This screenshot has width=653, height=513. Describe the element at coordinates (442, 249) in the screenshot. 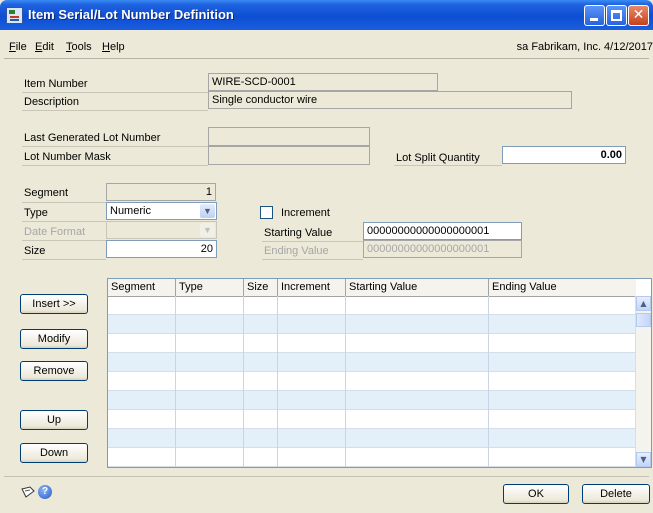

I see `ending-value-field: 00000000000000000001` at that location.